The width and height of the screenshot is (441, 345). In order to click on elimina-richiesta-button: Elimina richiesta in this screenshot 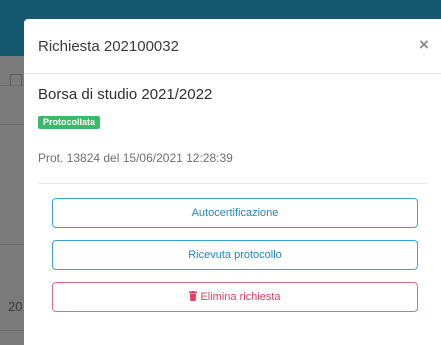, I will do `click(235, 297)`.